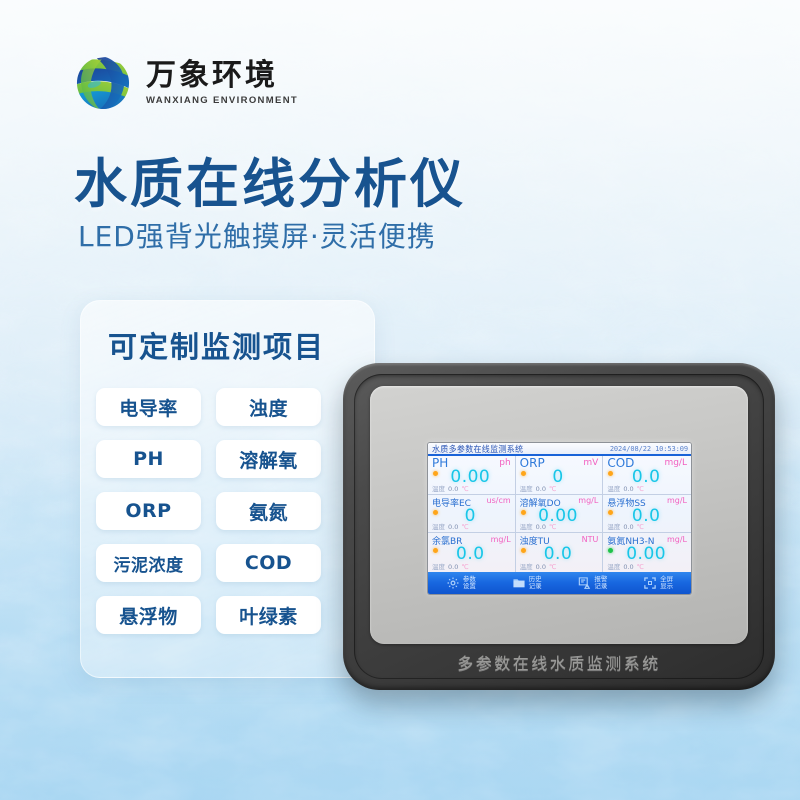 Image resolution: width=800 pixels, height=800 pixels. Describe the element at coordinates (647, 475) in the screenshot. I see `measurement-cell-cod: COD mg/L 0.0 温度 0.0 ℃` at that location.